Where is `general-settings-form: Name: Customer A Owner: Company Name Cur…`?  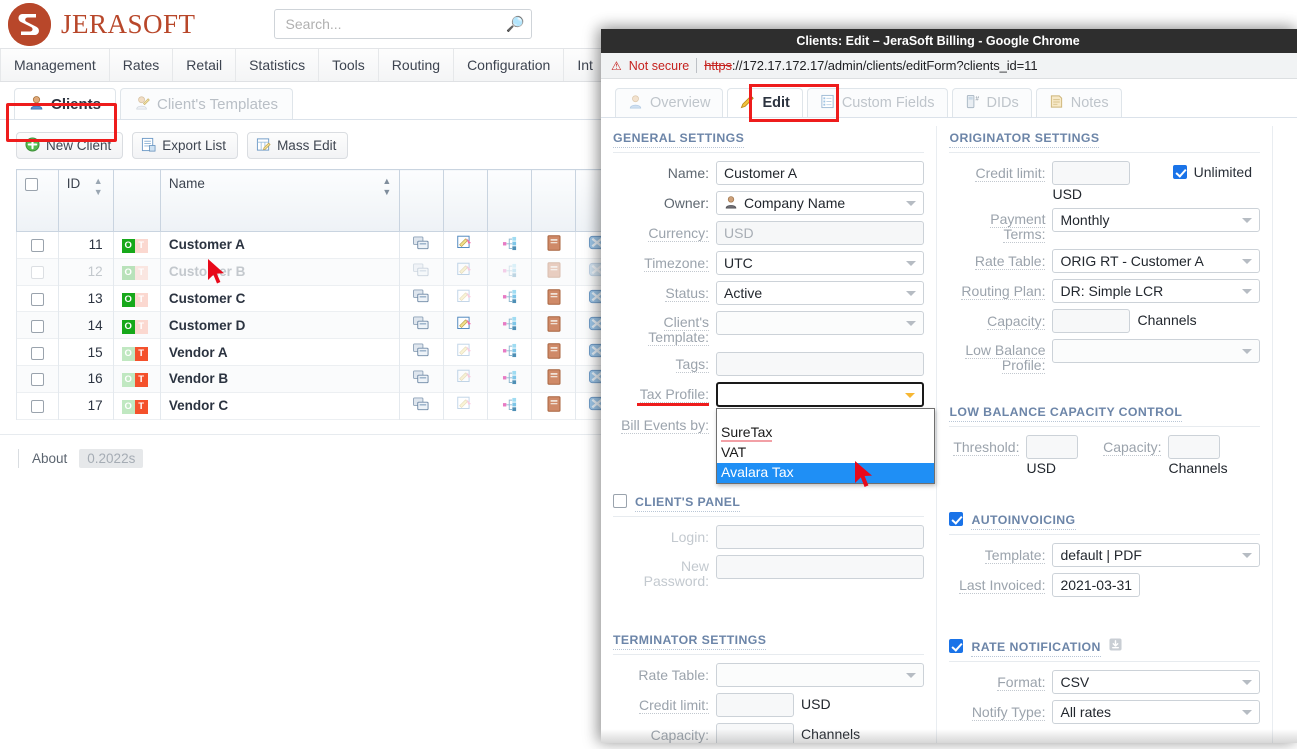 general-settings-form: Name: Customer A Owner: Company Name Cur… is located at coordinates (774, 322).